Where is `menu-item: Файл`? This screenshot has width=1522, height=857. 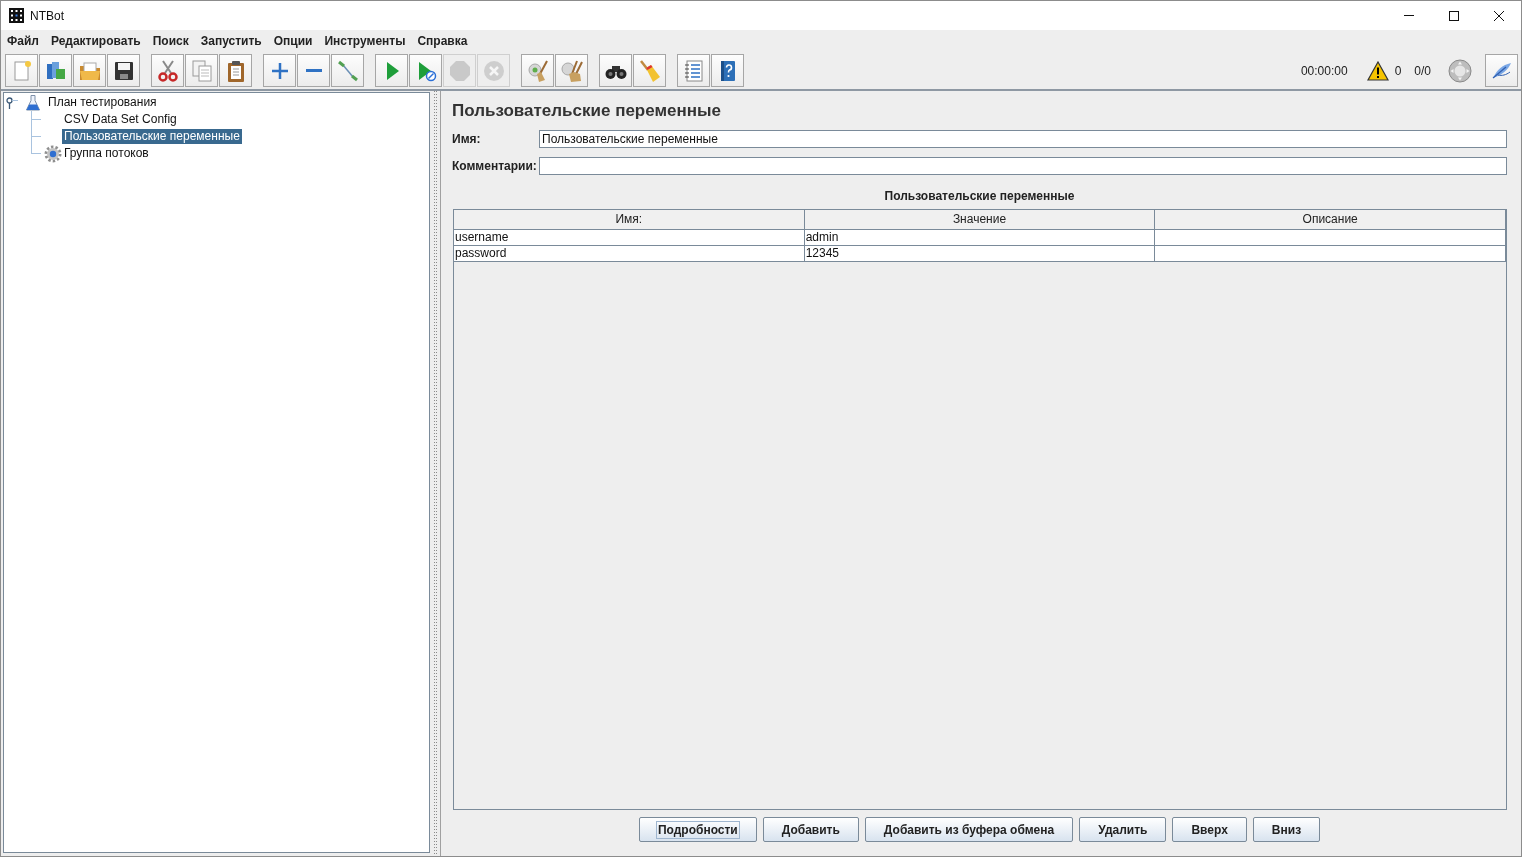 menu-item: Файл is located at coordinates (23, 41).